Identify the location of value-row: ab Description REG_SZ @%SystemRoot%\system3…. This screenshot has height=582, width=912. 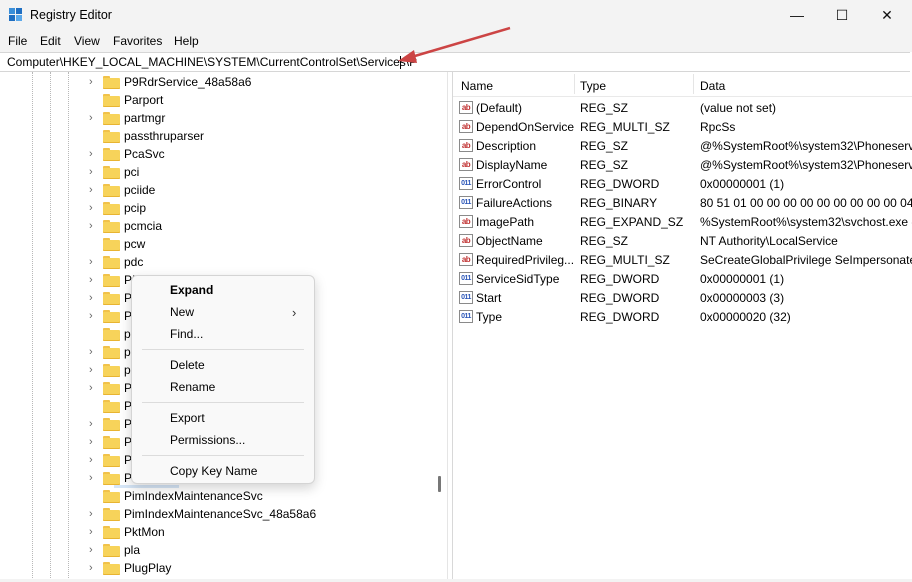
(682, 145).